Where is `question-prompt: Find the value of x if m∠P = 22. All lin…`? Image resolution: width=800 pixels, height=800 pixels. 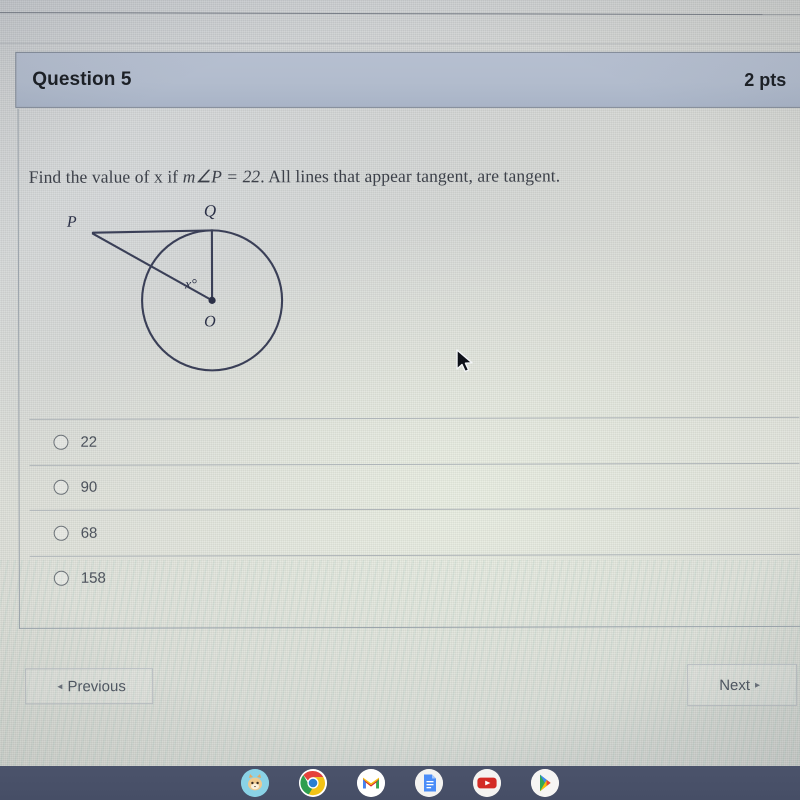 question-prompt: Find the value of x if m∠P = 22. All lin… is located at coordinates (295, 176).